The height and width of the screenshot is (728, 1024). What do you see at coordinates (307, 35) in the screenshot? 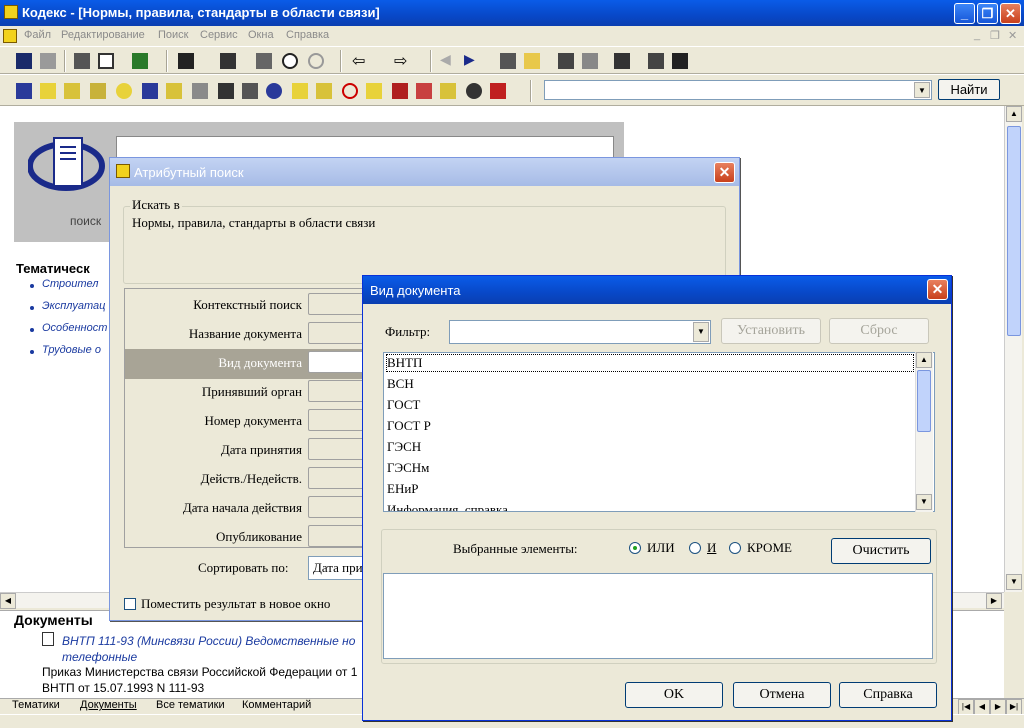
I see `menu-help: Справка` at bounding box center [307, 35].